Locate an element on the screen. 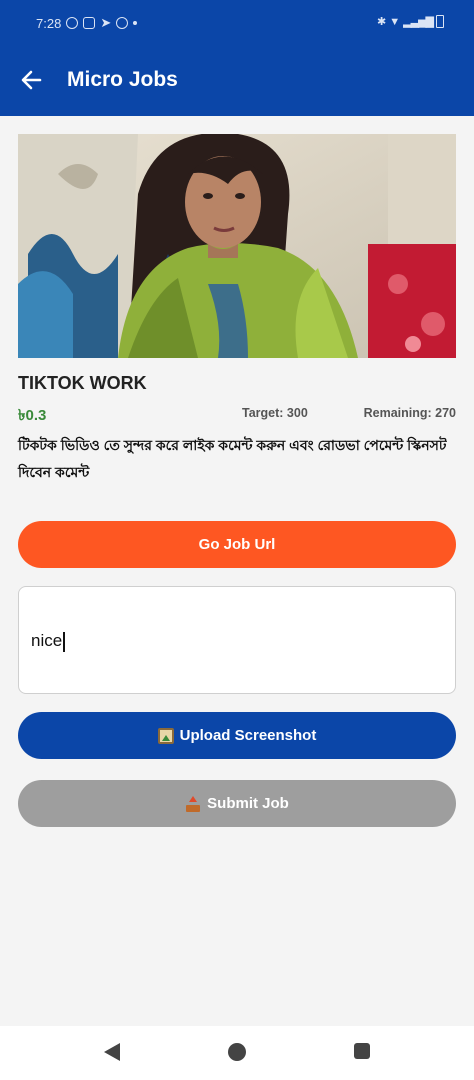 The width and height of the screenshot is (474, 1080). text-cursor is located at coordinates (64, 641).